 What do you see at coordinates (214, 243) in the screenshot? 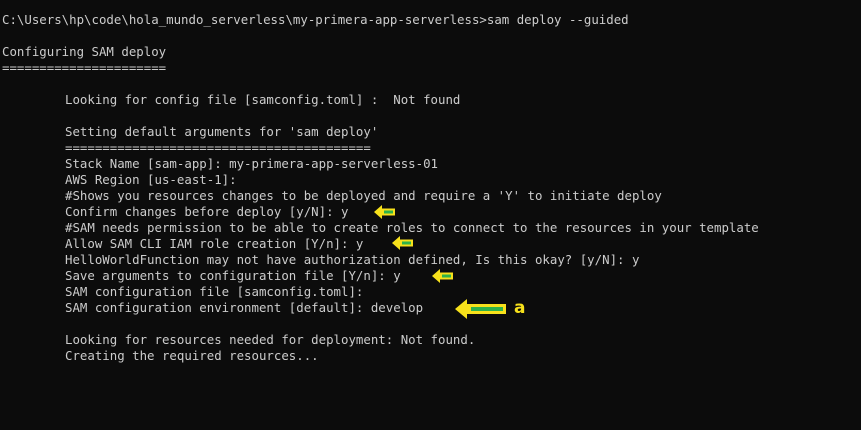
I see `allow-iam-line: Allow SAM CLI IAM role creation [Y/n]: y` at bounding box center [214, 243].